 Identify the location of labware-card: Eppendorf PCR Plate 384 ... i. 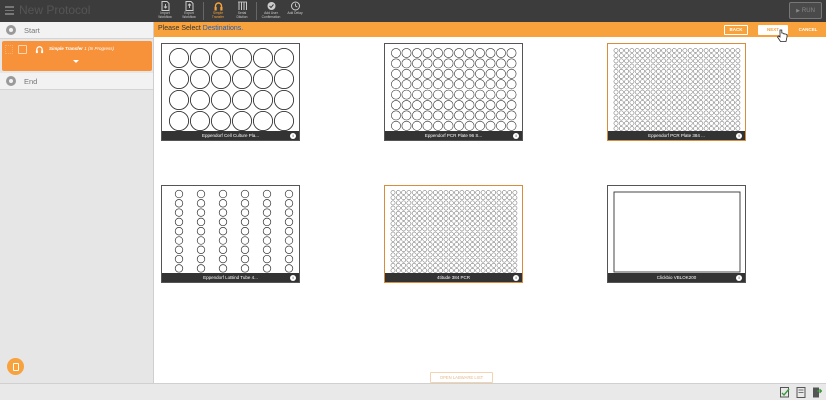
(676, 92).